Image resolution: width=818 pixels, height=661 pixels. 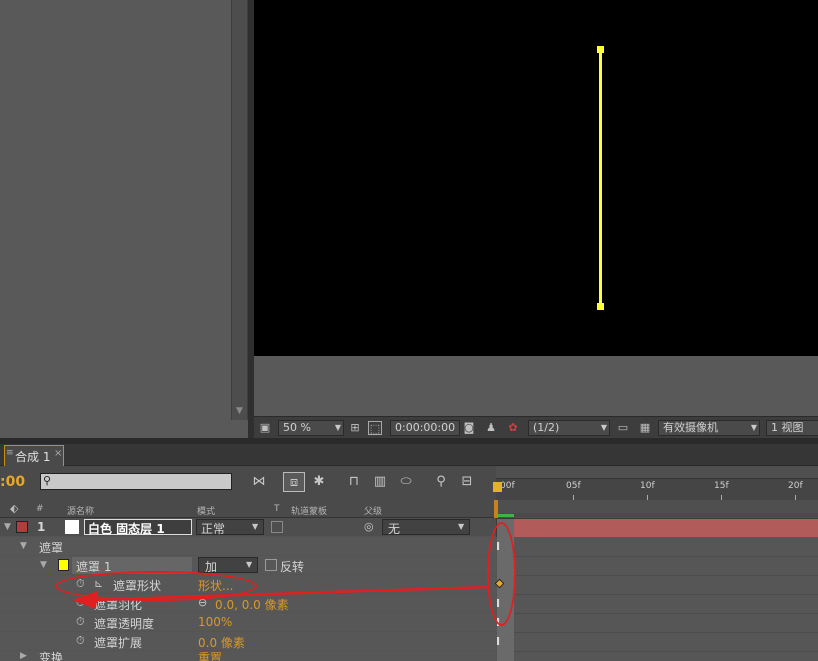 I want to click on annotation-arrow-icon, so click(x=281, y=597).